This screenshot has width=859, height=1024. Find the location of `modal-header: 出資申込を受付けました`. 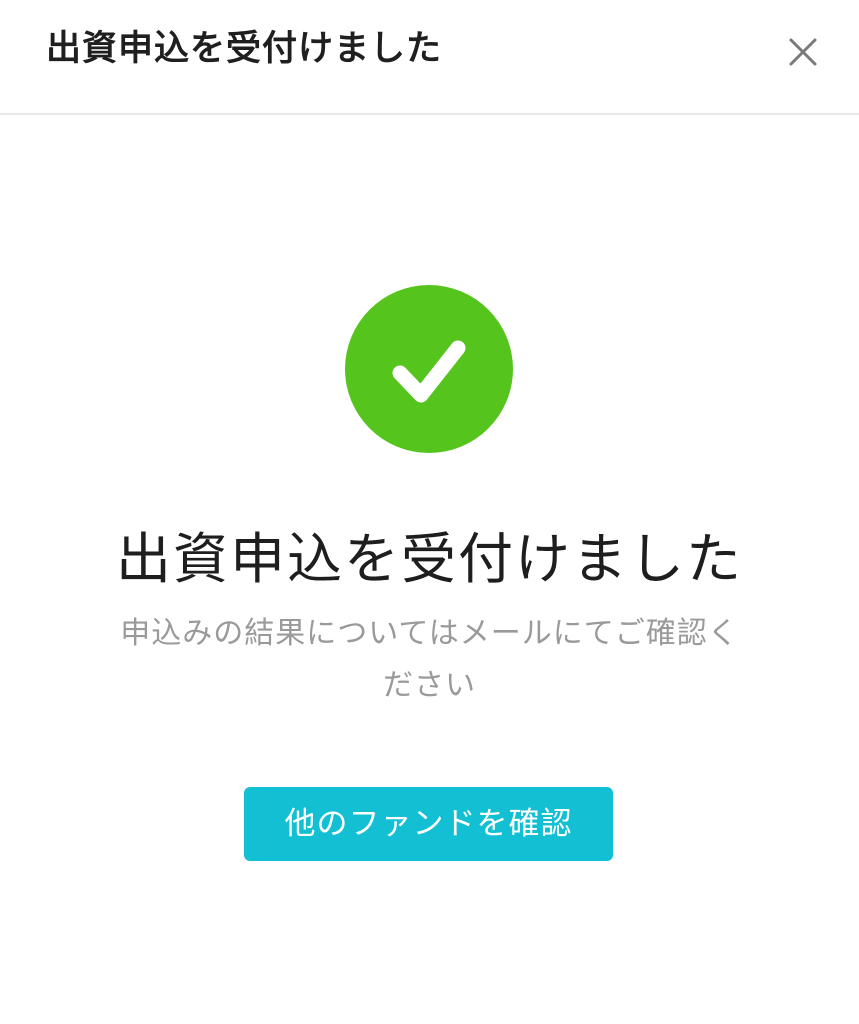

modal-header: 出資申込を受付けました is located at coordinates (429, 57).